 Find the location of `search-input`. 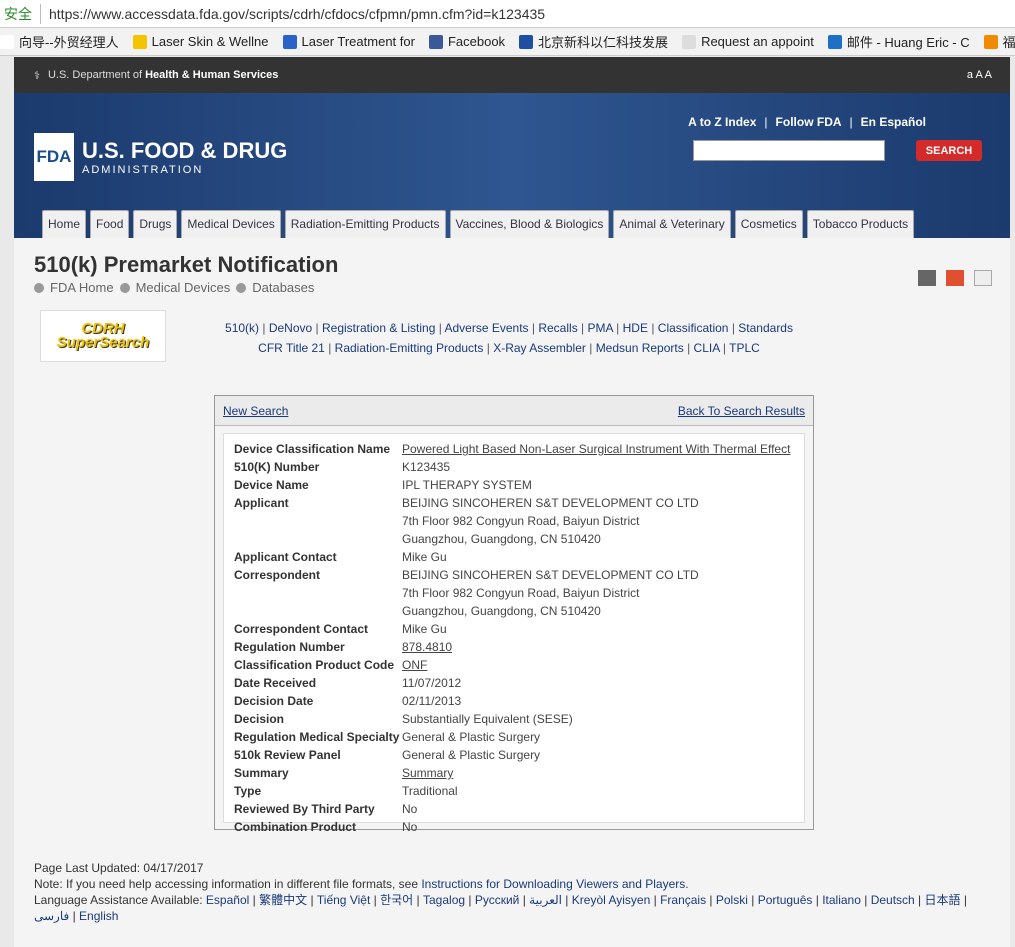

search-input is located at coordinates (789, 150).